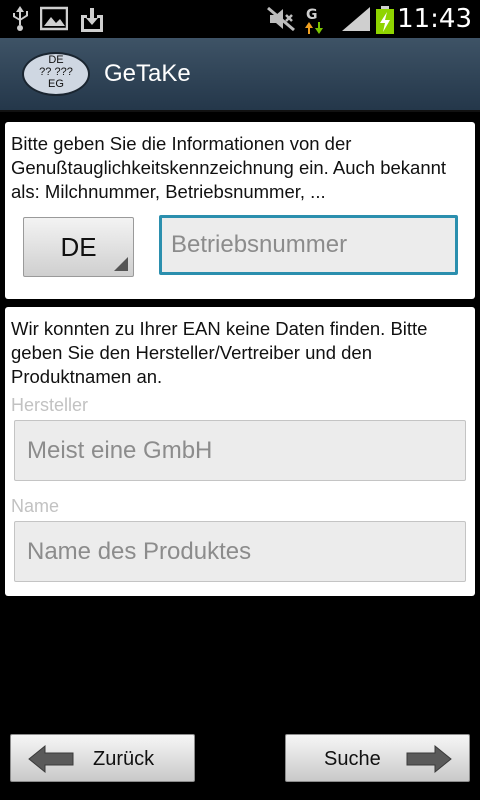  What do you see at coordinates (124, 759) in the screenshot?
I see `back-button-label: Zurück` at bounding box center [124, 759].